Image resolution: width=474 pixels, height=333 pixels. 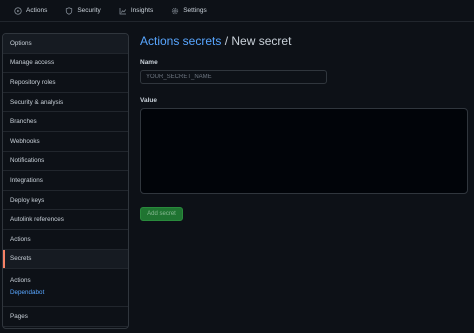 What do you see at coordinates (69, 10) in the screenshot?
I see `shield-icon` at bounding box center [69, 10].